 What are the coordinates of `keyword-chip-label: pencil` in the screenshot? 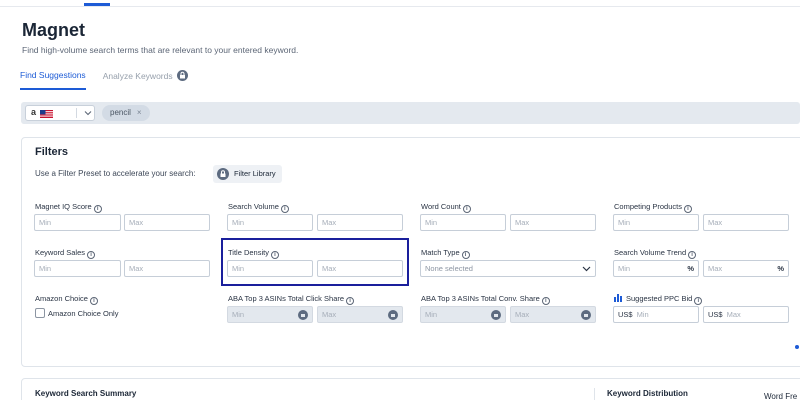 It's located at (120, 112).